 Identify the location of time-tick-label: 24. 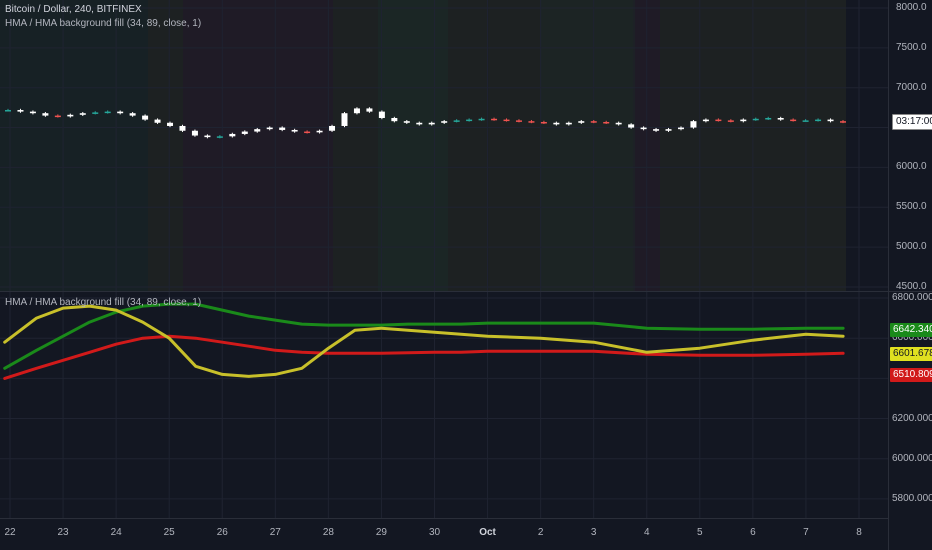
(116, 532).